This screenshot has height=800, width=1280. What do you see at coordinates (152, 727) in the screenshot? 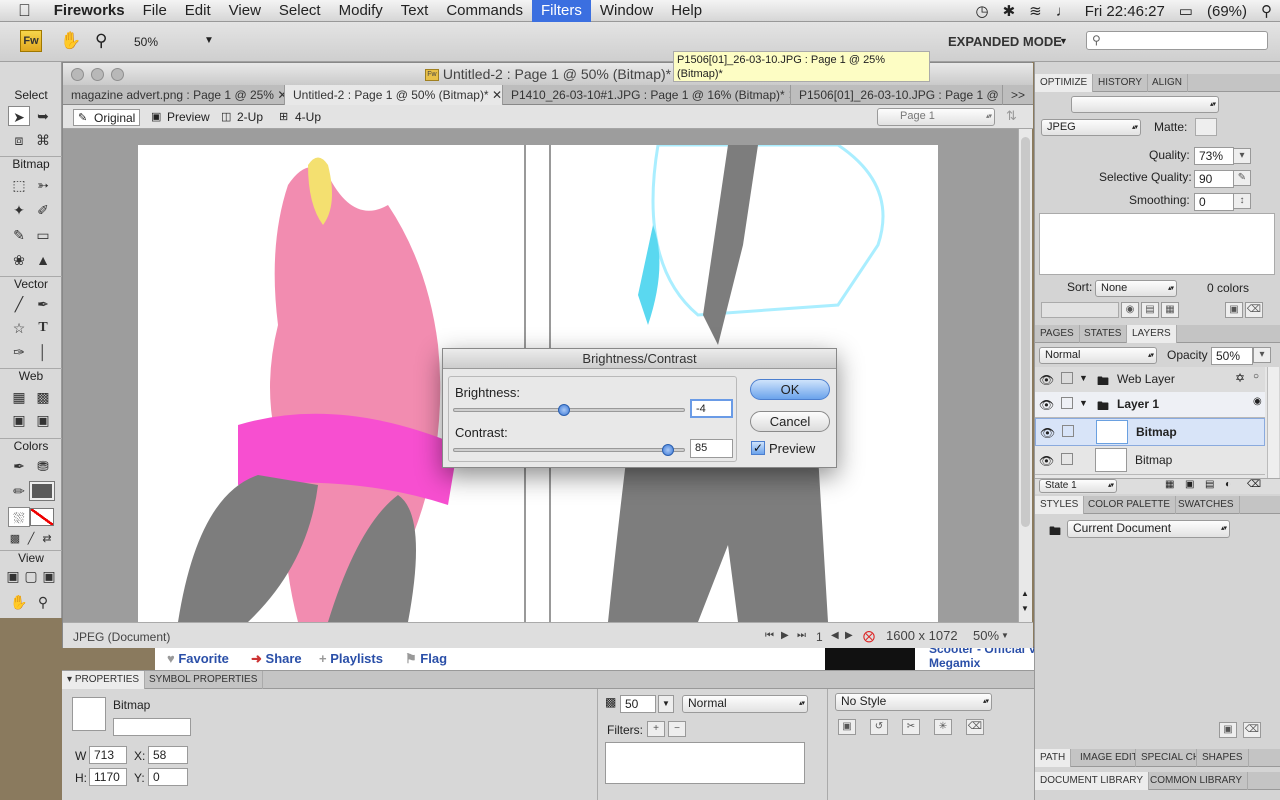
I see `object-name-input` at bounding box center [152, 727].